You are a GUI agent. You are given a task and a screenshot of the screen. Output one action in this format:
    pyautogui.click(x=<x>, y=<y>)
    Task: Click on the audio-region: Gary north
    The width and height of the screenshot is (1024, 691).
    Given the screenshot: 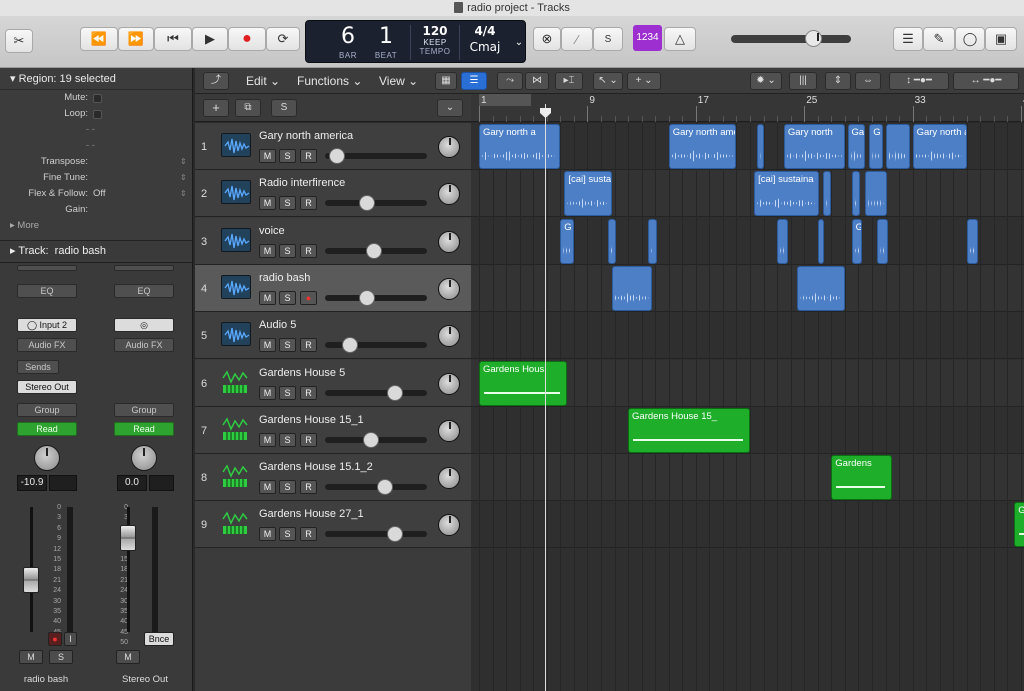 What is the action you would take?
    pyautogui.click(x=814, y=146)
    